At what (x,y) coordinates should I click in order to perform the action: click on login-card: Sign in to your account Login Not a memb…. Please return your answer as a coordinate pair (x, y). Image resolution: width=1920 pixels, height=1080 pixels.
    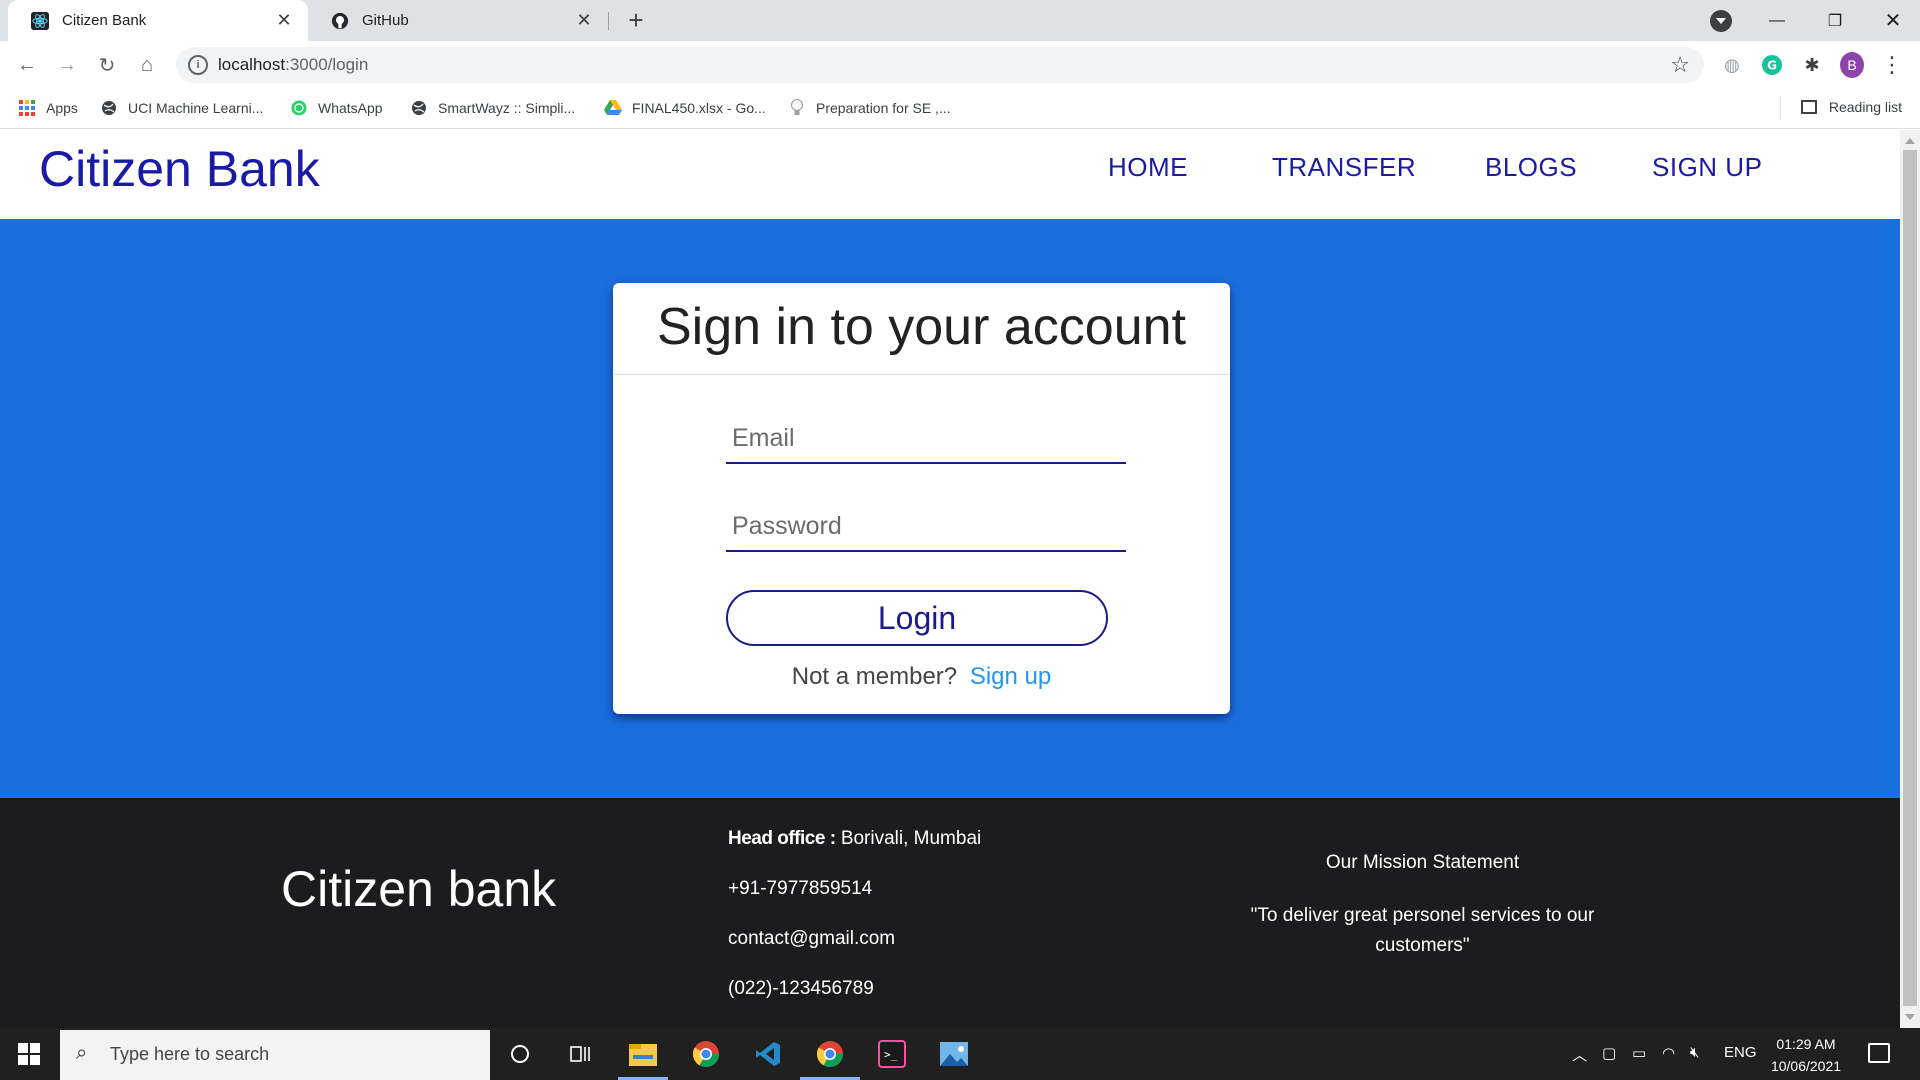
    Looking at the image, I should click on (921, 498).